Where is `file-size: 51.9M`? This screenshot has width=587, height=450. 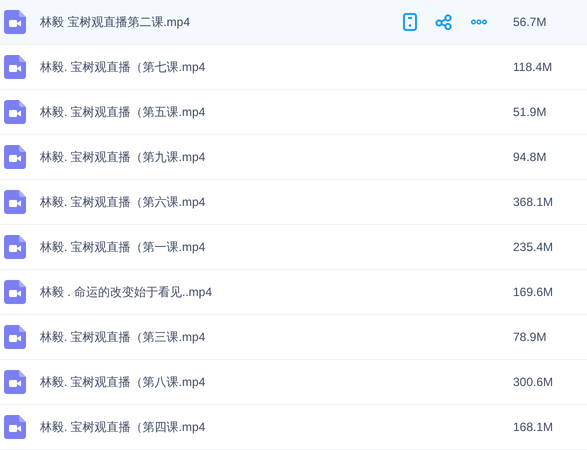 file-size: 51.9M is located at coordinates (530, 112).